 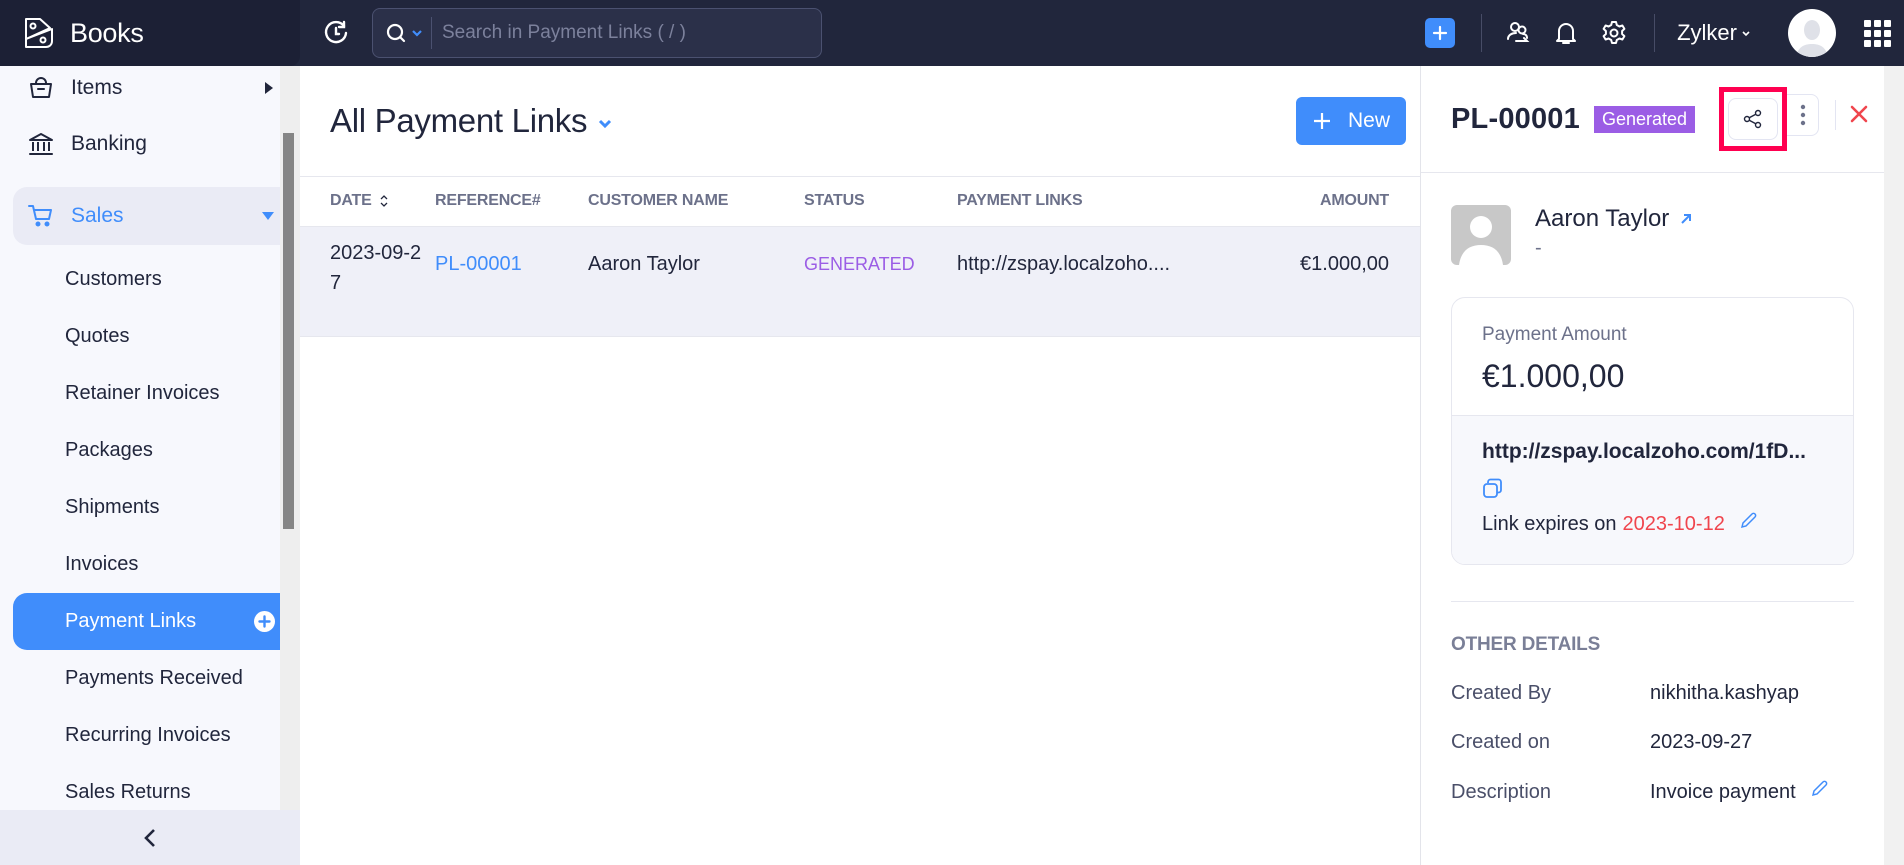 I want to click on detail-key: Created on, so click(x=1500, y=742).